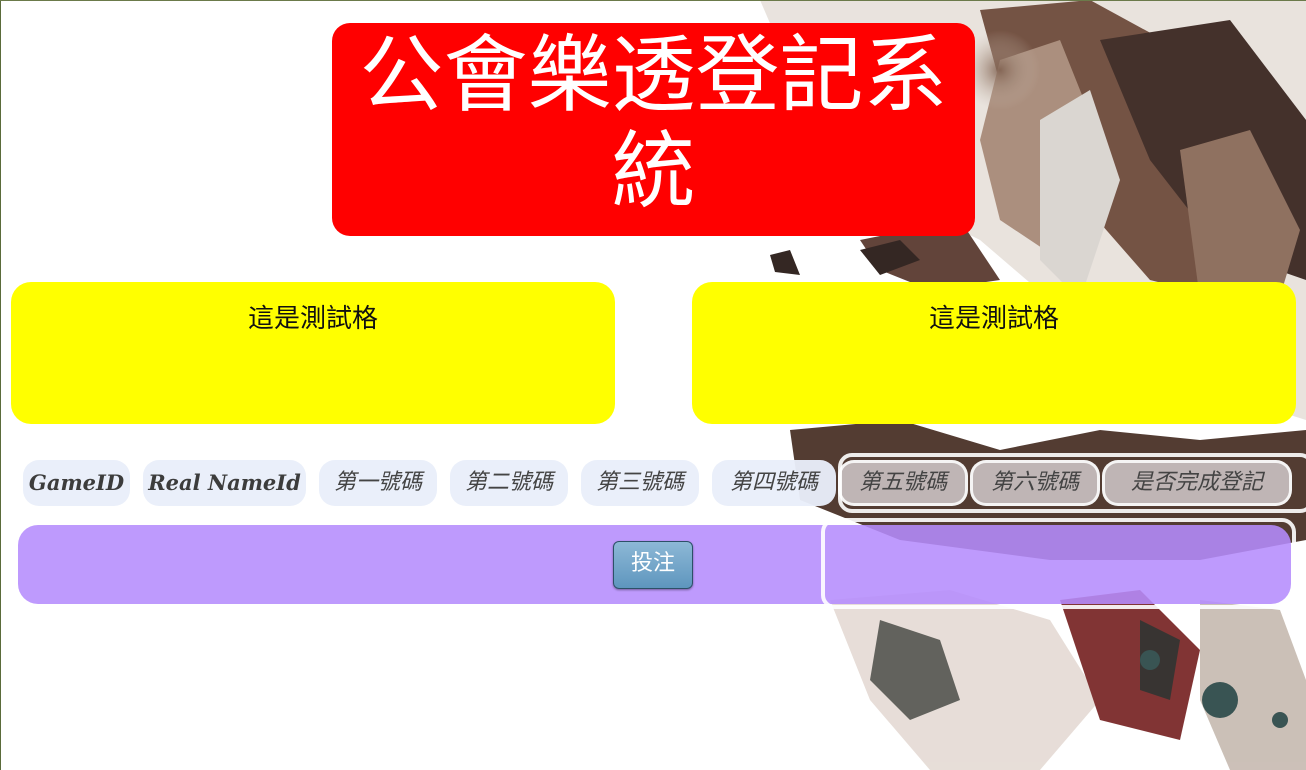 The height and width of the screenshot is (770, 1306). I want to click on column-header-number-2: 第二號碼, so click(509, 483).